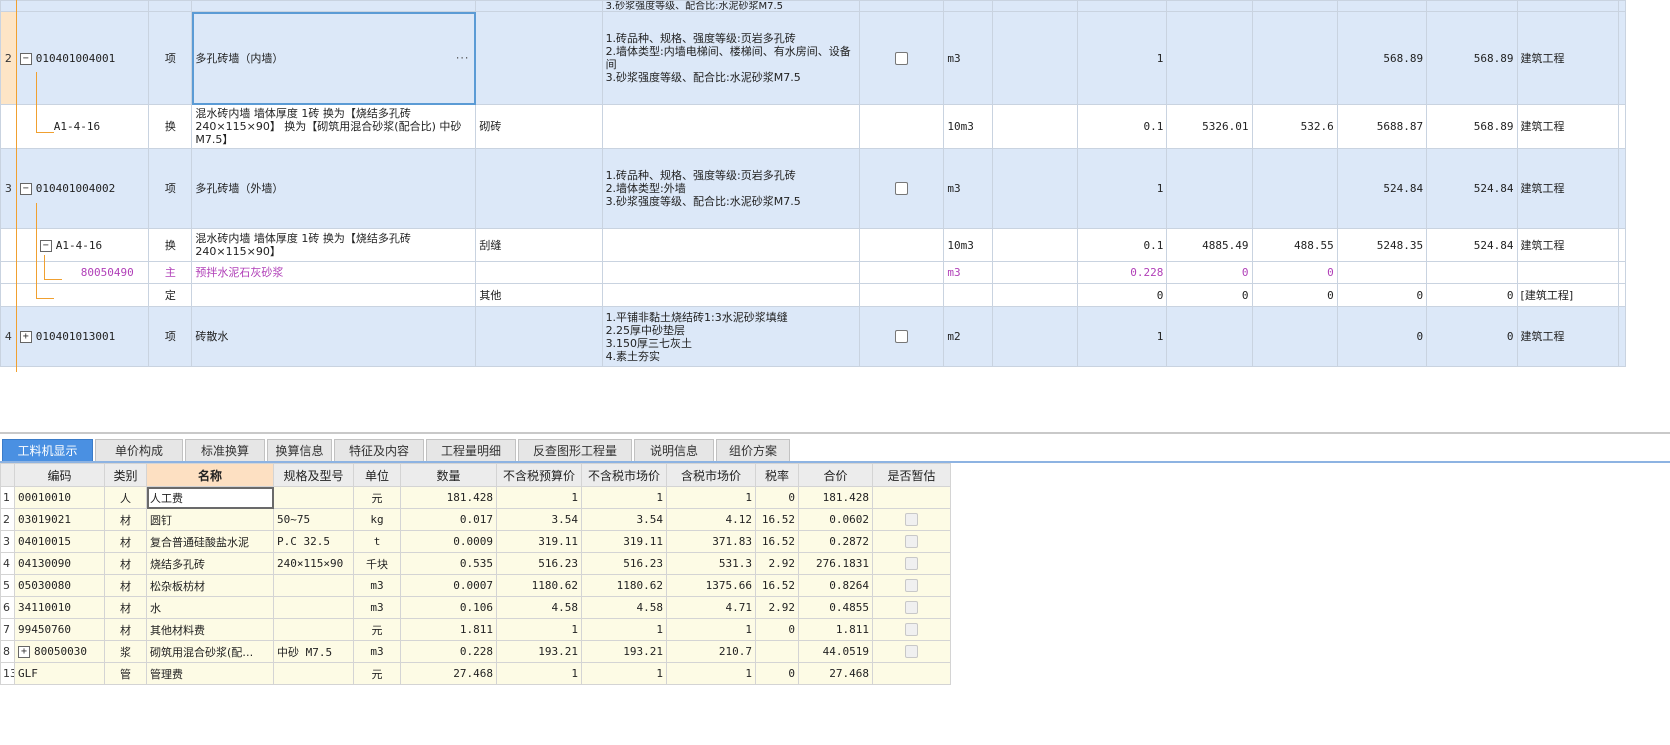 The width and height of the screenshot is (1670, 745). Describe the element at coordinates (539, 126) in the screenshot. I see `spec-cell: 砌砖` at that location.